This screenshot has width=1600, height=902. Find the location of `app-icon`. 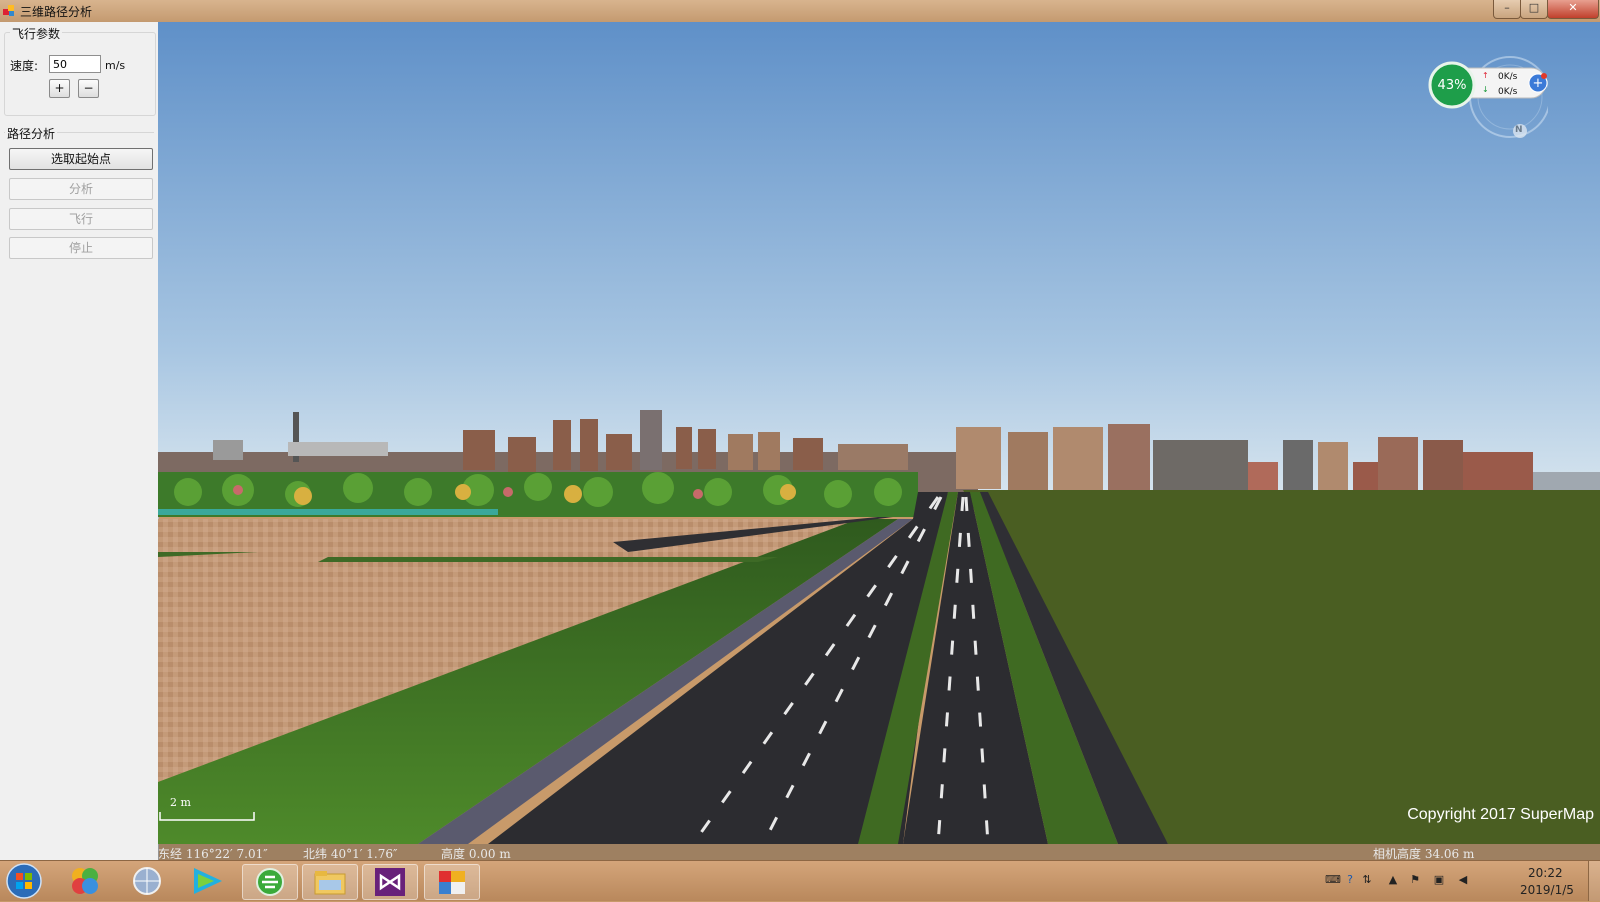

app-icon is located at coordinates (8, 10).